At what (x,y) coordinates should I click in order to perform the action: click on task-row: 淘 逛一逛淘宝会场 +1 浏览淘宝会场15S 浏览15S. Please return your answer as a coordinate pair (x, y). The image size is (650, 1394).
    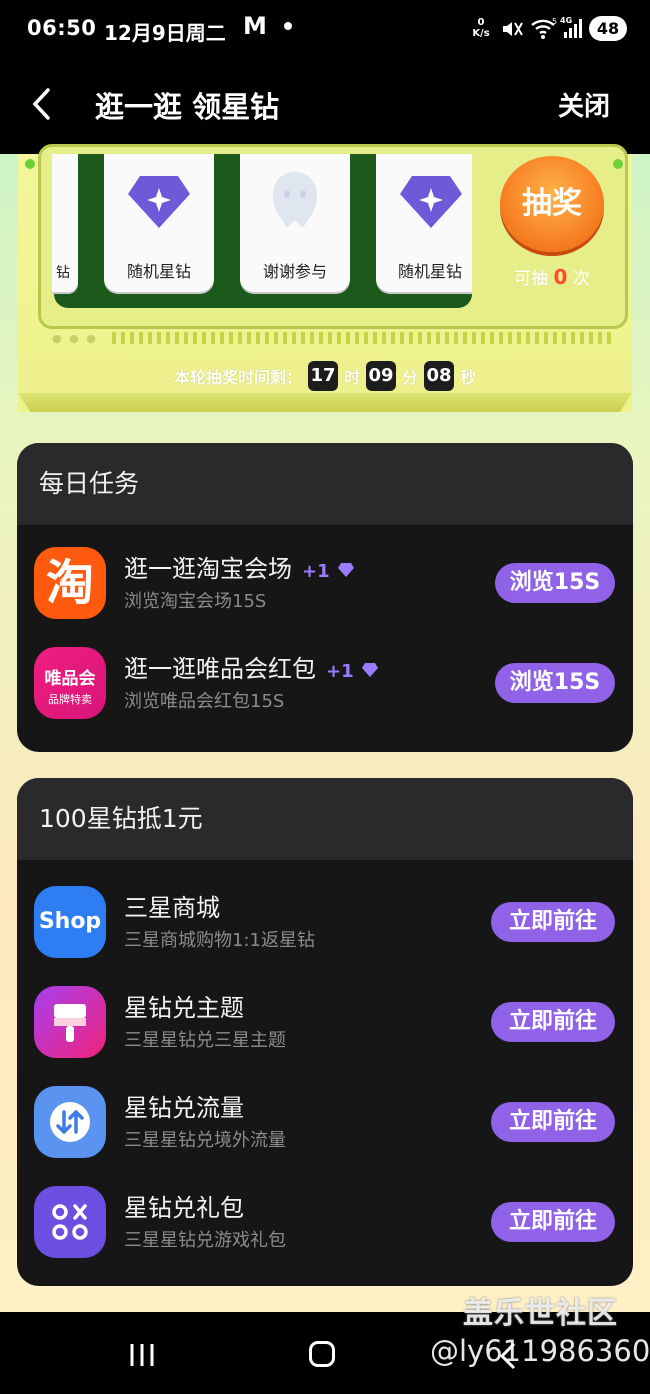
    Looking at the image, I should click on (325, 585).